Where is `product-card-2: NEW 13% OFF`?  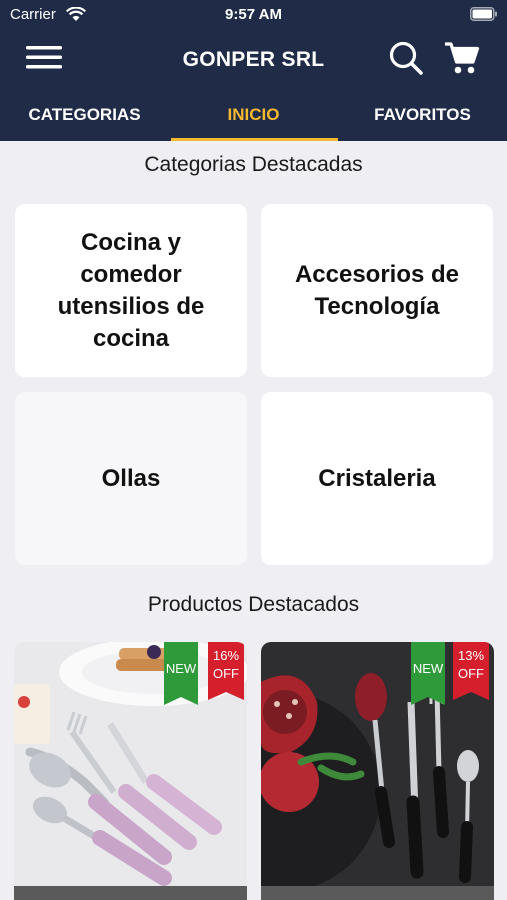 product-card-2: NEW 13% OFF is located at coordinates (377, 771).